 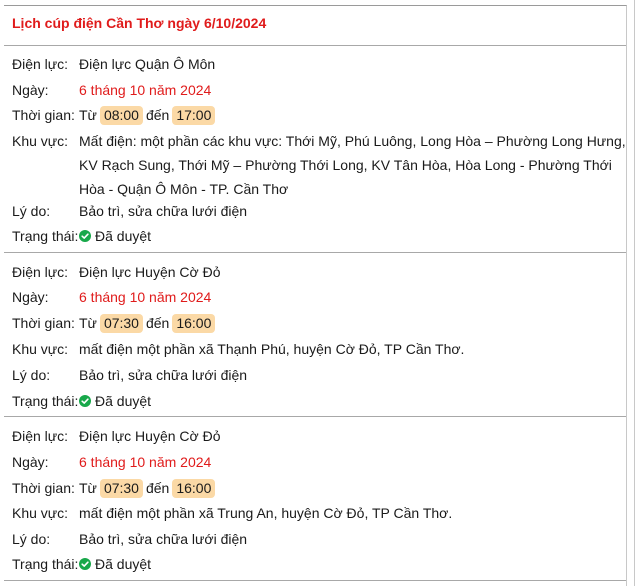 I want to click on utility-value: Điện lực Quận Ô Môn, so click(x=147, y=64).